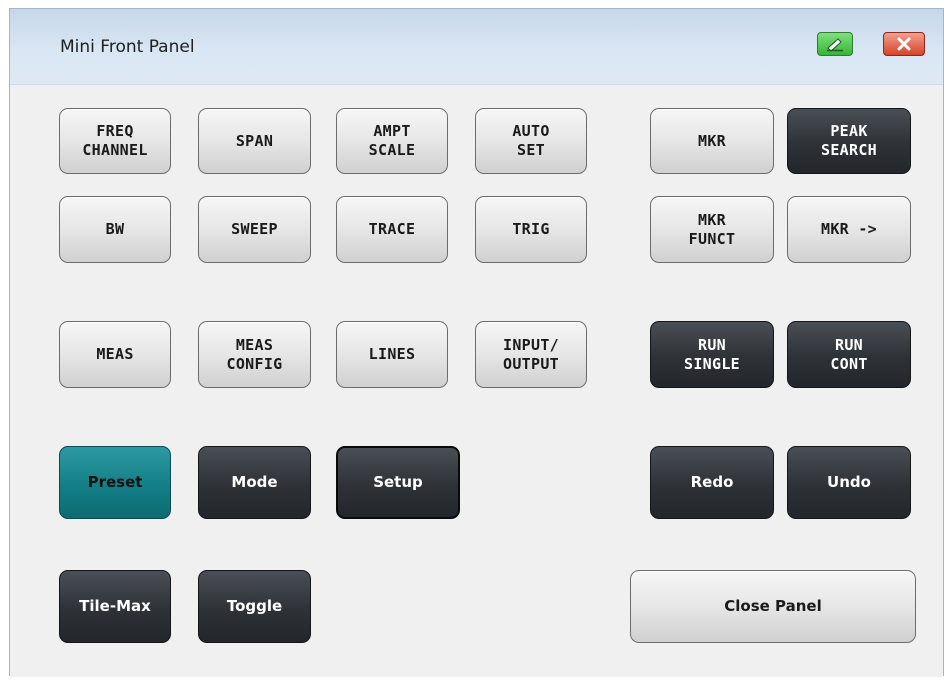 This screenshot has height=684, width=944. Describe the element at coordinates (115, 482) in the screenshot. I see `preset-button: Preset` at that location.